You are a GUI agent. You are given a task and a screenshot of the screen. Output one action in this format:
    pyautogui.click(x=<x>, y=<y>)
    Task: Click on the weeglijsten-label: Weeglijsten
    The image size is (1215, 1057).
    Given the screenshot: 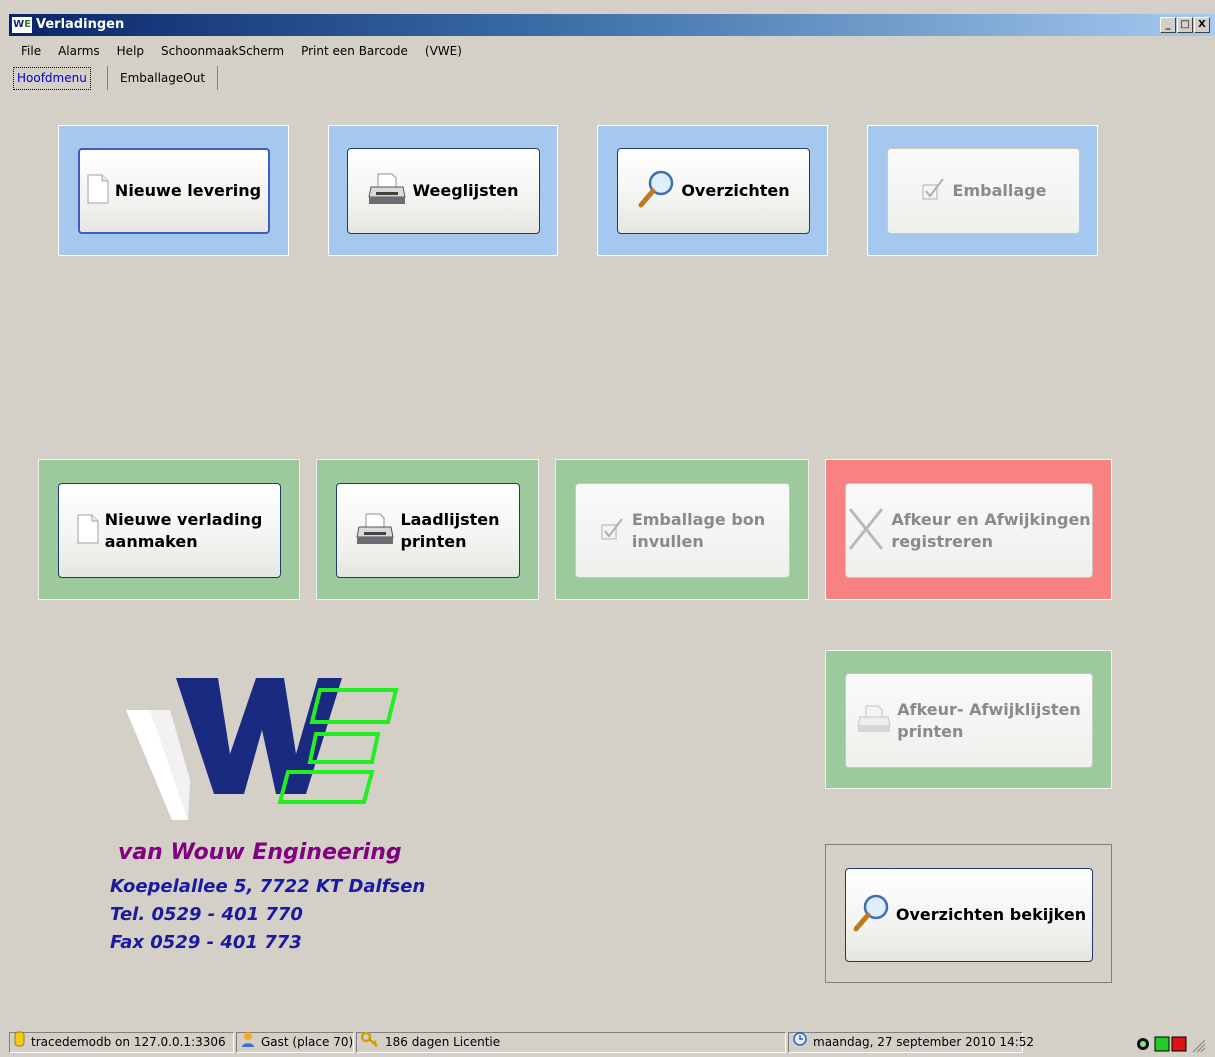 What is the action you would take?
    pyautogui.click(x=465, y=190)
    